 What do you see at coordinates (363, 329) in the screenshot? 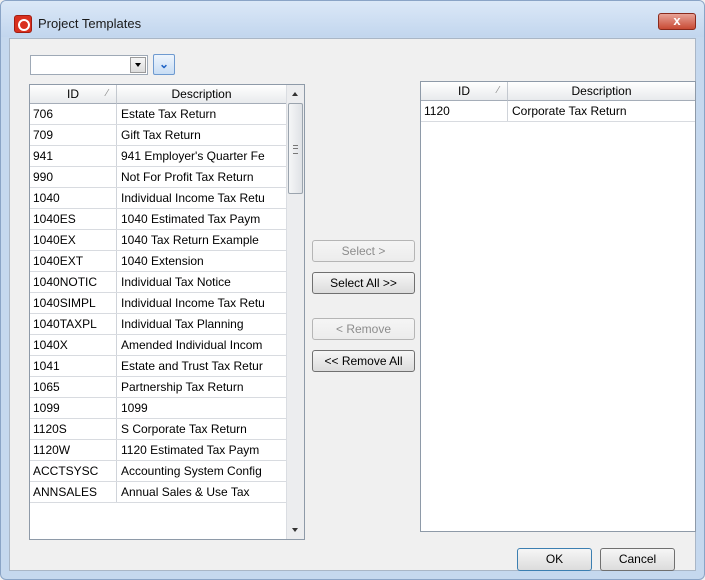
I see `remove-button: < Remove` at bounding box center [363, 329].